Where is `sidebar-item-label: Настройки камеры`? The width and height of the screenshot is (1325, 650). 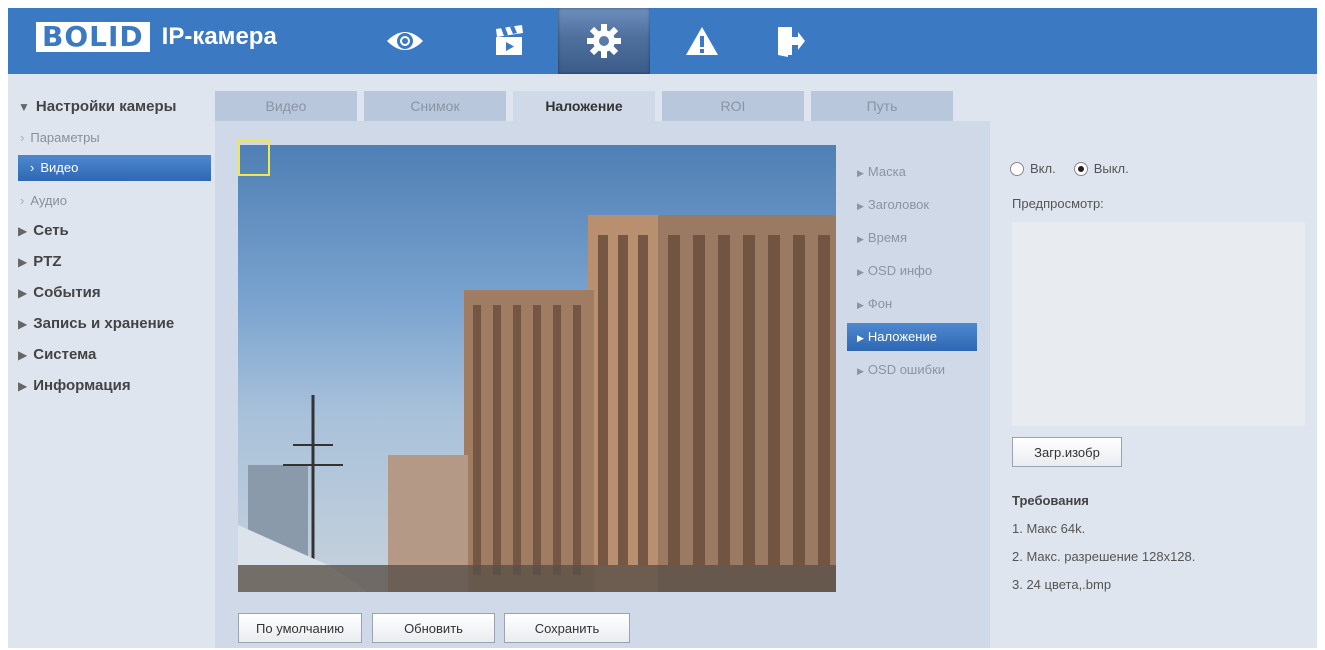
sidebar-item-label: Настройки камеры is located at coordinates (106, 106).